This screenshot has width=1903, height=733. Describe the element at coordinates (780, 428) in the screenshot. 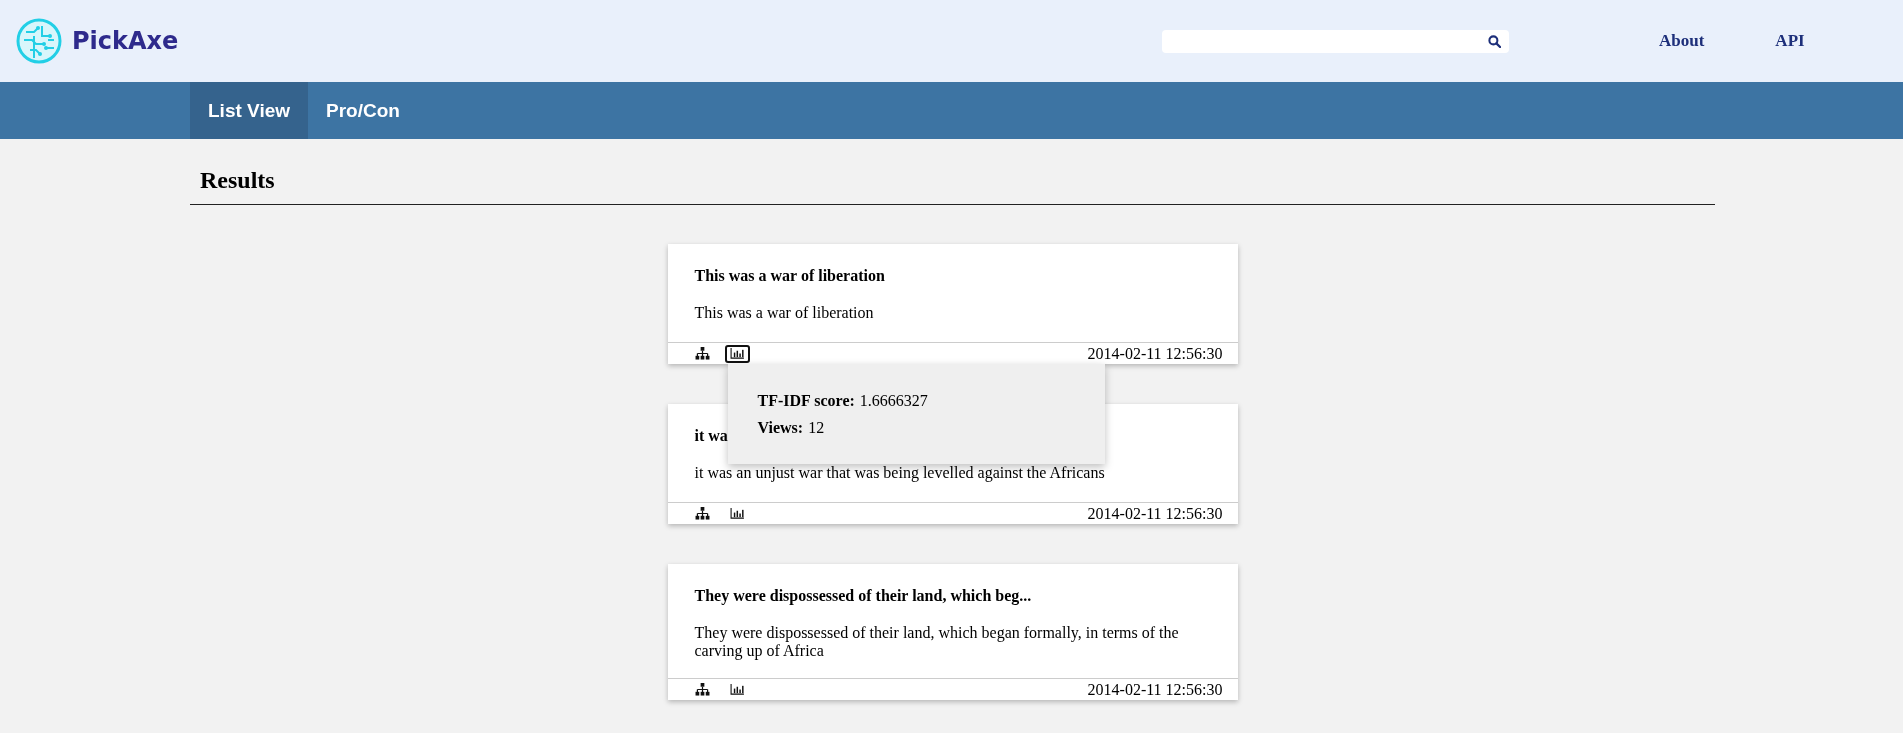

I see `stat-label: Views:` at that location.